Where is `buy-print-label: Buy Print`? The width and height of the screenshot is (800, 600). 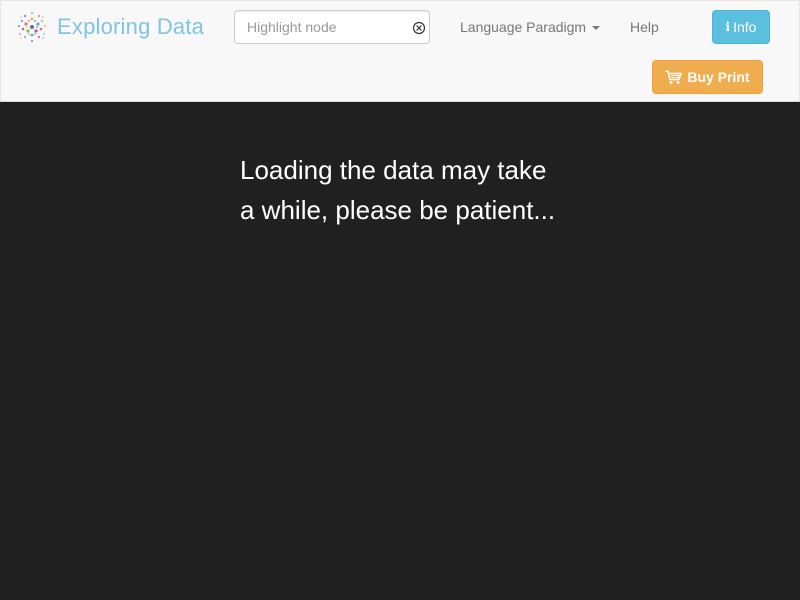 buy-print-label: Buy Print is located at coordinates (718, 77).